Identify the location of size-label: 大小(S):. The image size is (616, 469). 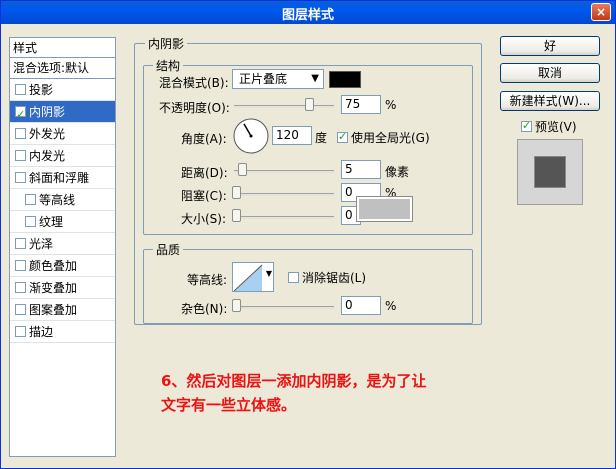
(204, 219).